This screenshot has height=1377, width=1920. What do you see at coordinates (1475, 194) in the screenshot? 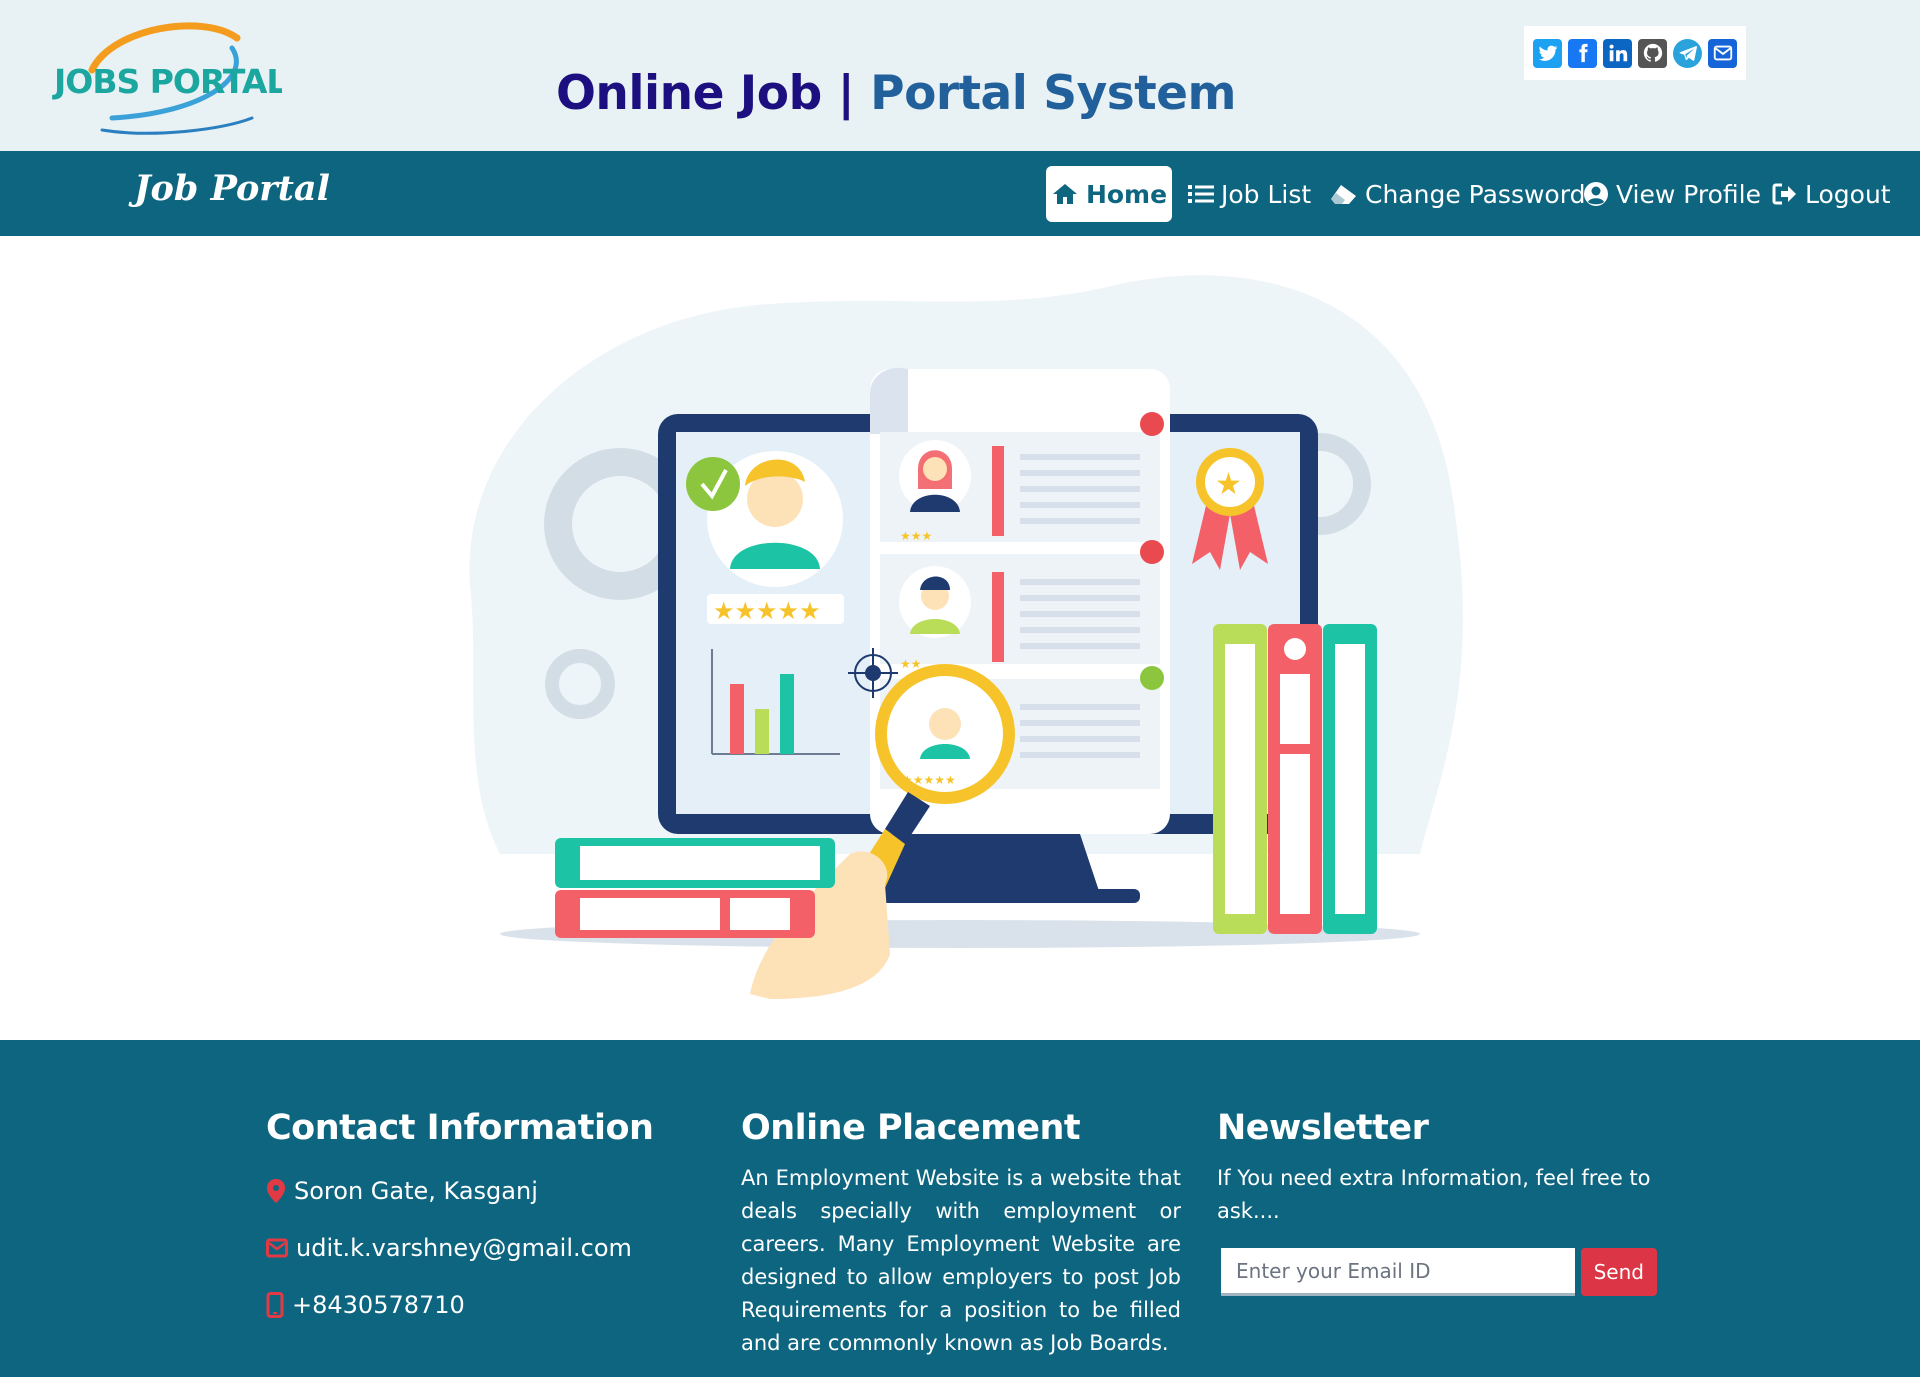
I see `nav-change-password-label: Change Password` at bounding box center [1475, 194].